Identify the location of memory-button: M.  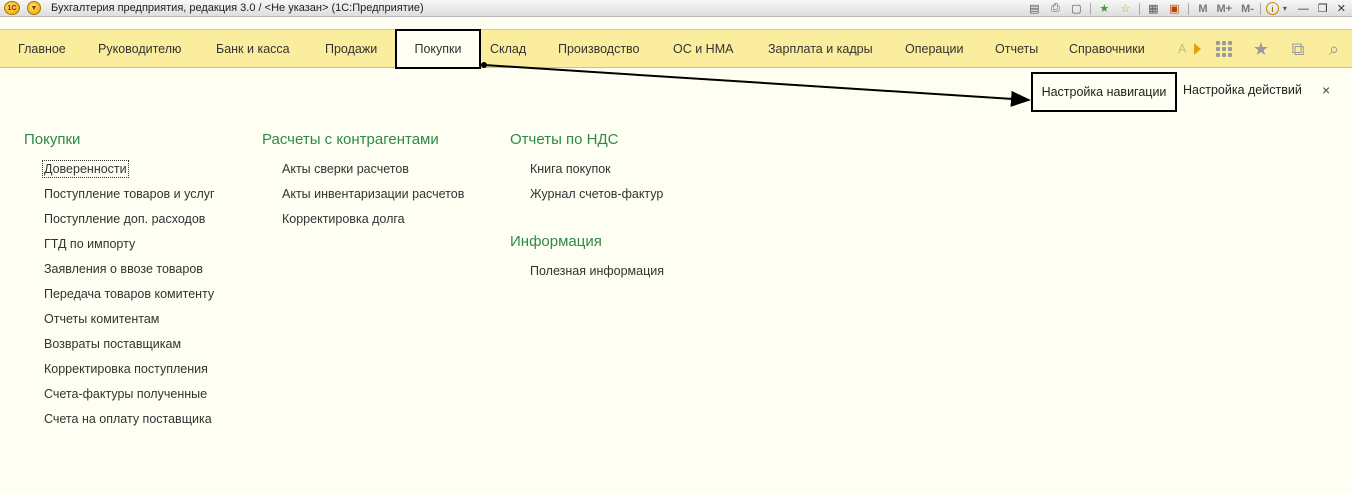
(1202, 9).